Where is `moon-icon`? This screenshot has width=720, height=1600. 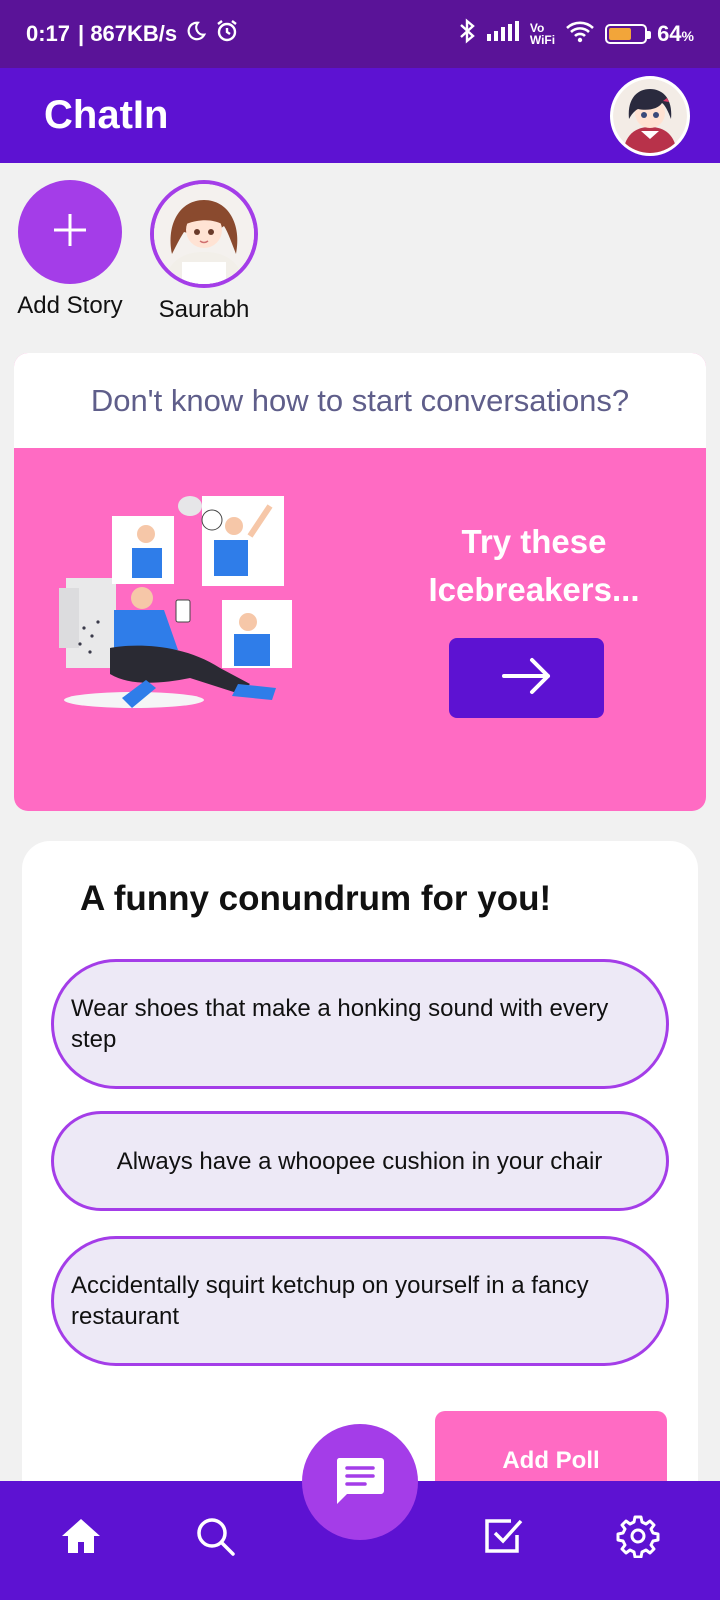 moon-icon is located at coordinates (196, 34).